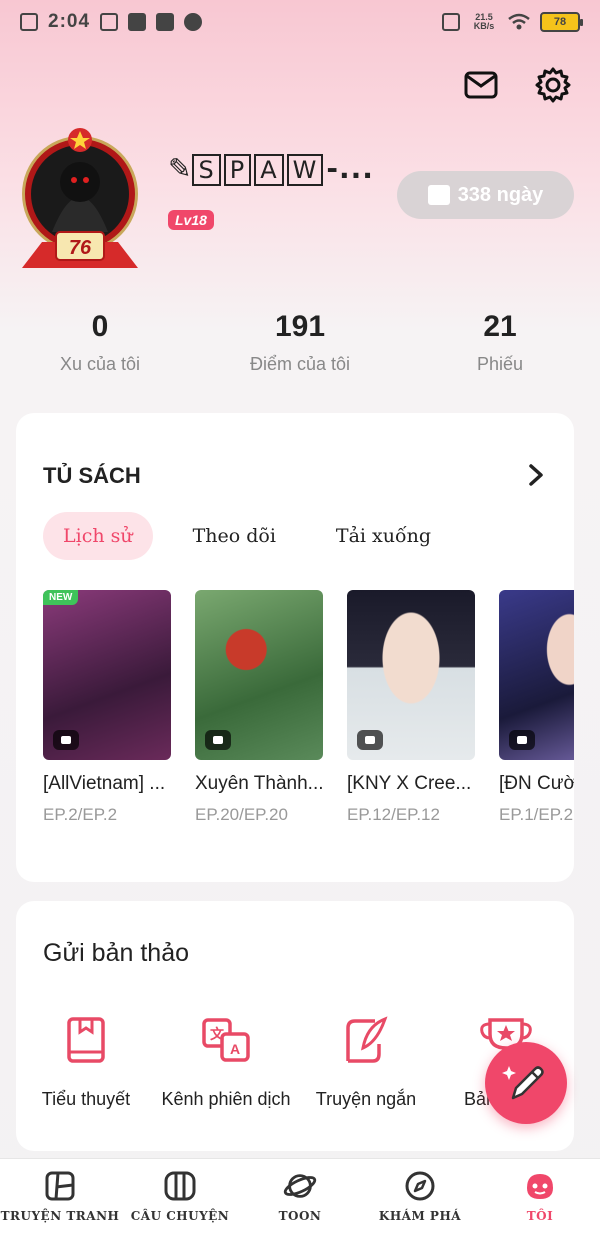 The height and width of the screenshot is (1241, 600). What do you see at coordinates (100, 326) in the screenshot?
I see `stat-value: 0` at bounding box center [100, 326].